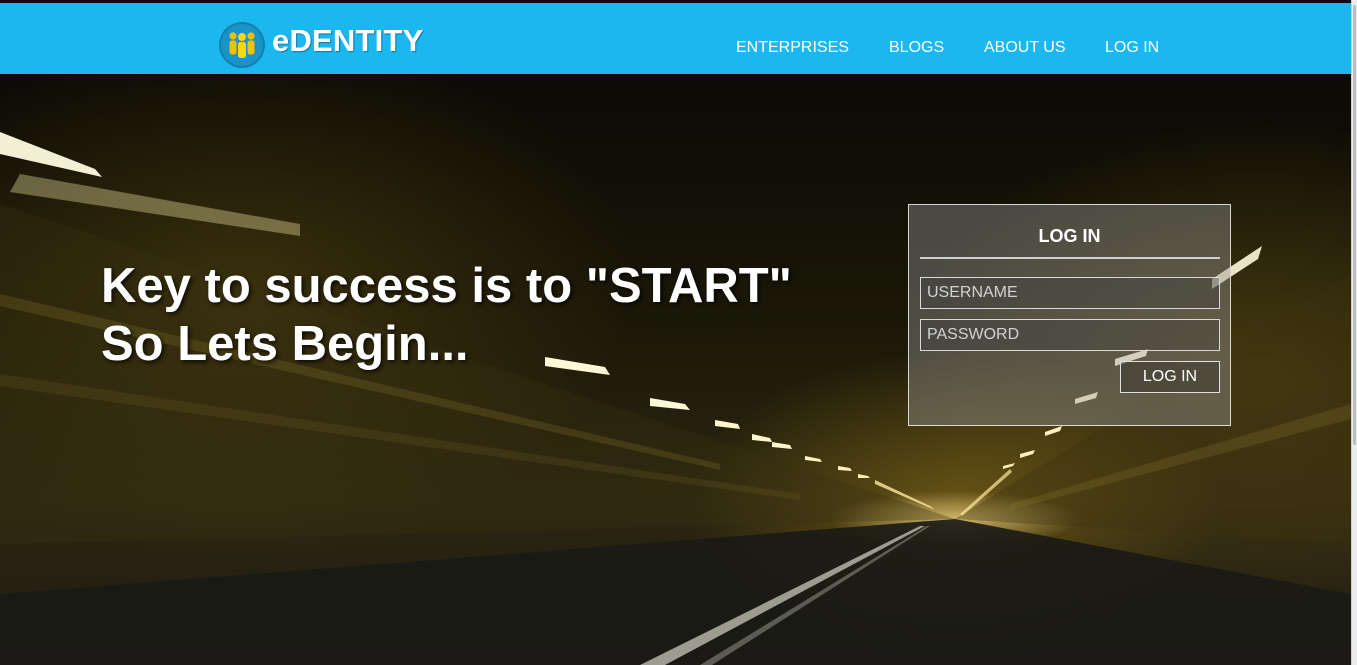  Describe the element at coordinates (1070, 335) in the screenshot. I see `password-input` at that location.